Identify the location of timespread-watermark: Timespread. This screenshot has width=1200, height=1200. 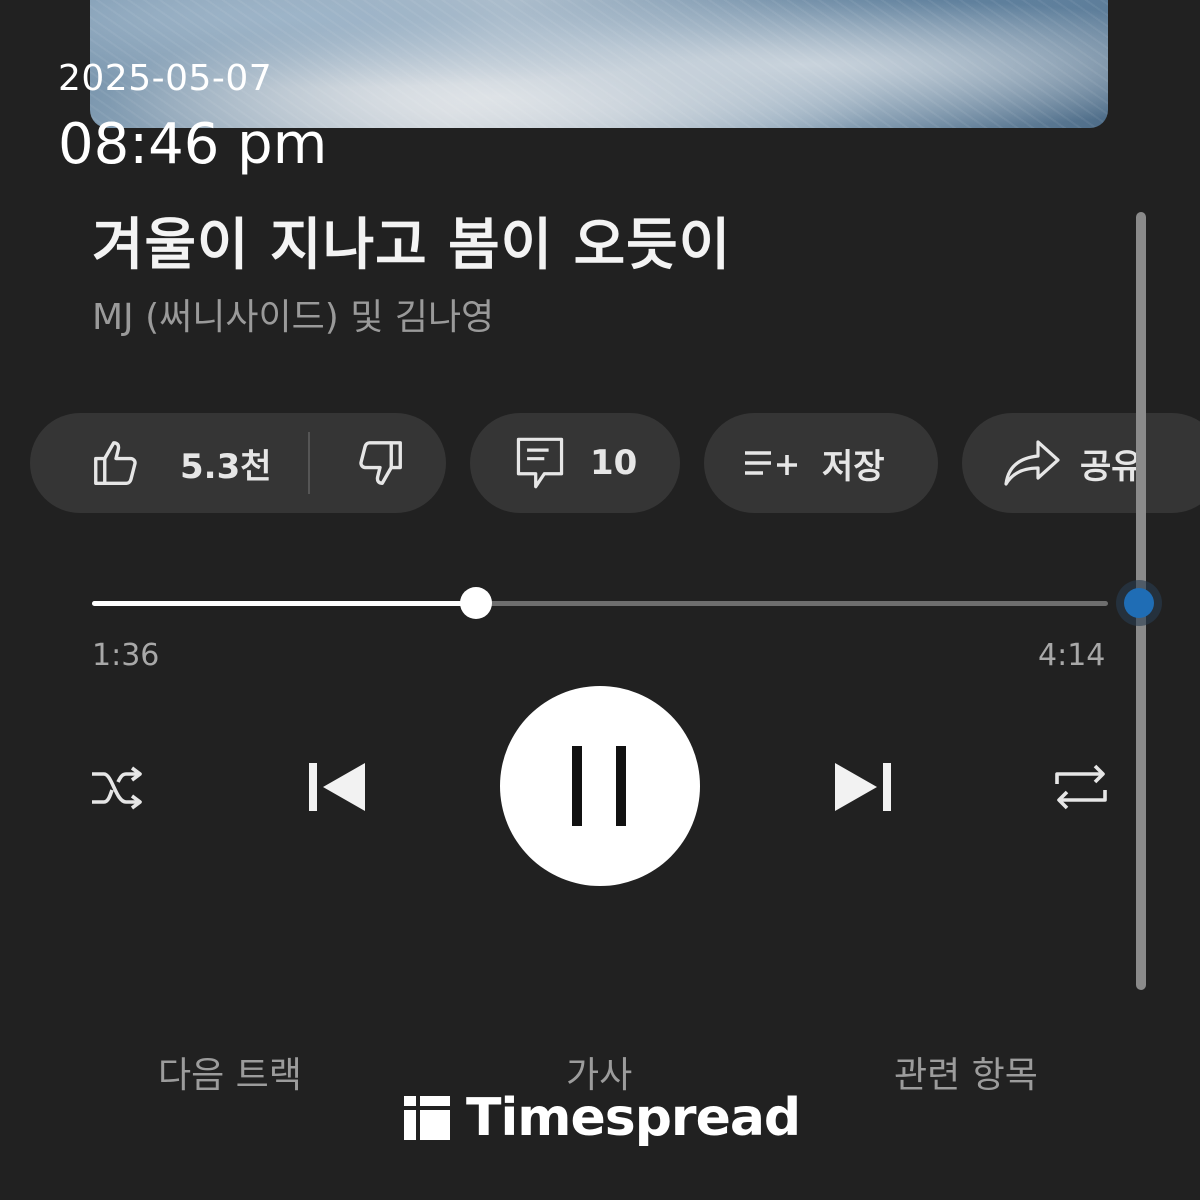
(602, 1118).